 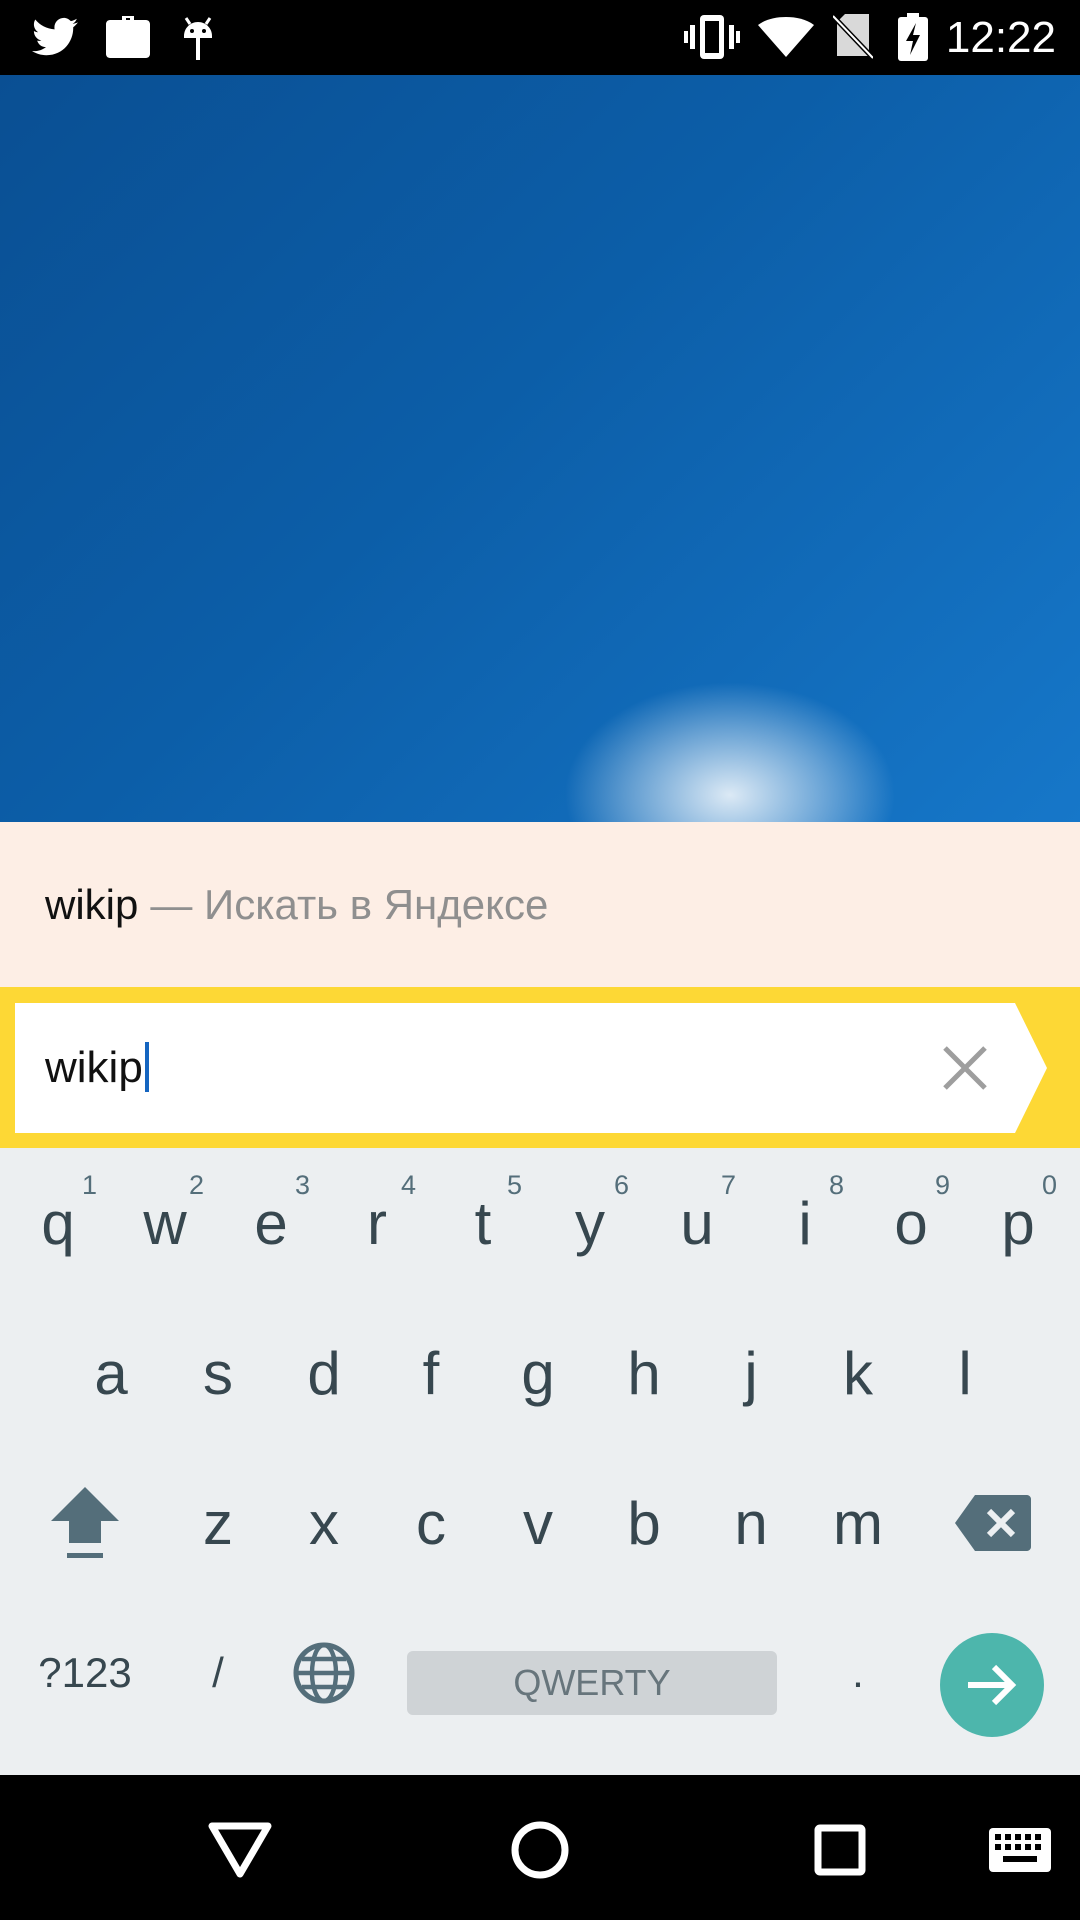 What do you see at coordinates (165, 1223) in the screenshot?
I see `key-w: w2` at bounding box center [165, 1223].